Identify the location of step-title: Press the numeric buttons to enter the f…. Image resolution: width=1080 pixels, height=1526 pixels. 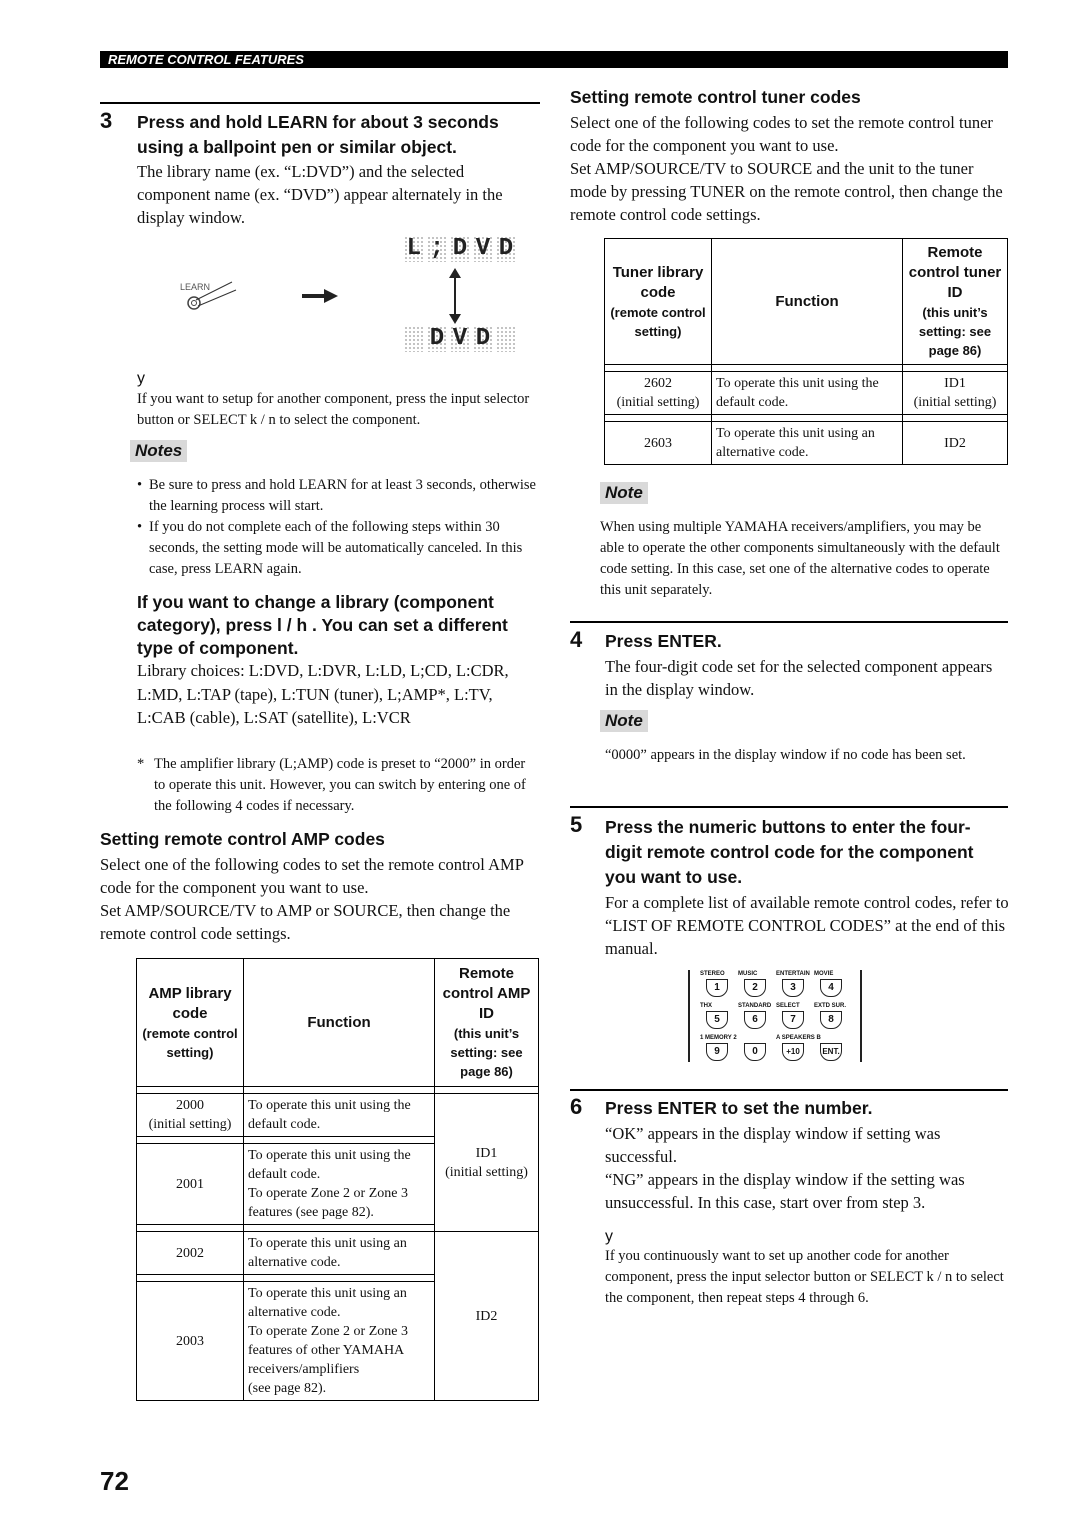
(789, 852).